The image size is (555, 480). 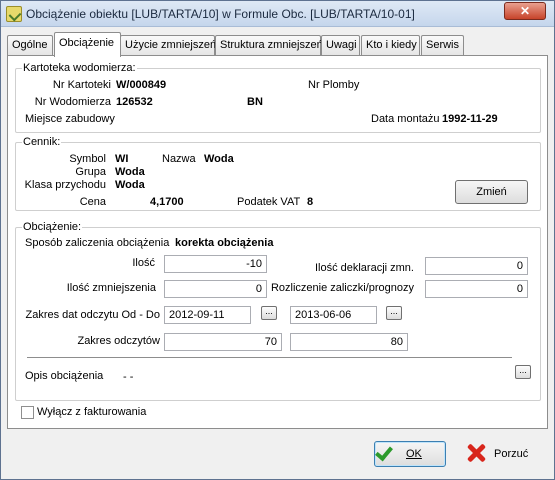 I want to click on nazwa-value: Woda, so click(x=219, y=159).